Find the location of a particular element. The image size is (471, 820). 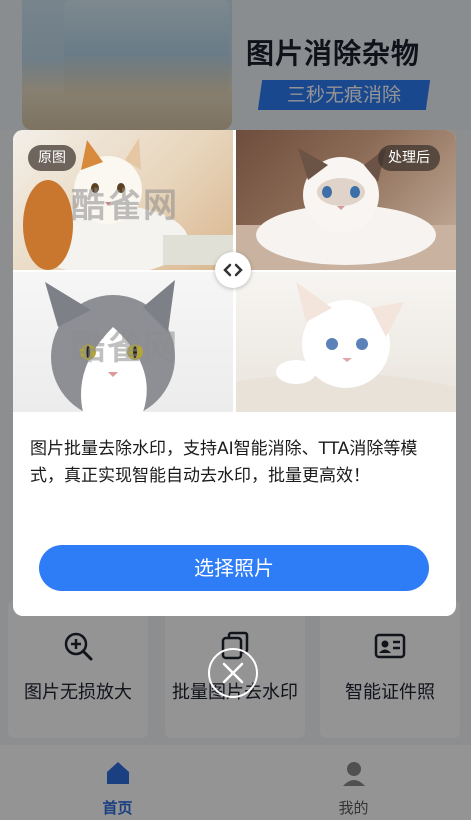

compare-slider-handle is located at coordinates (233, 270).